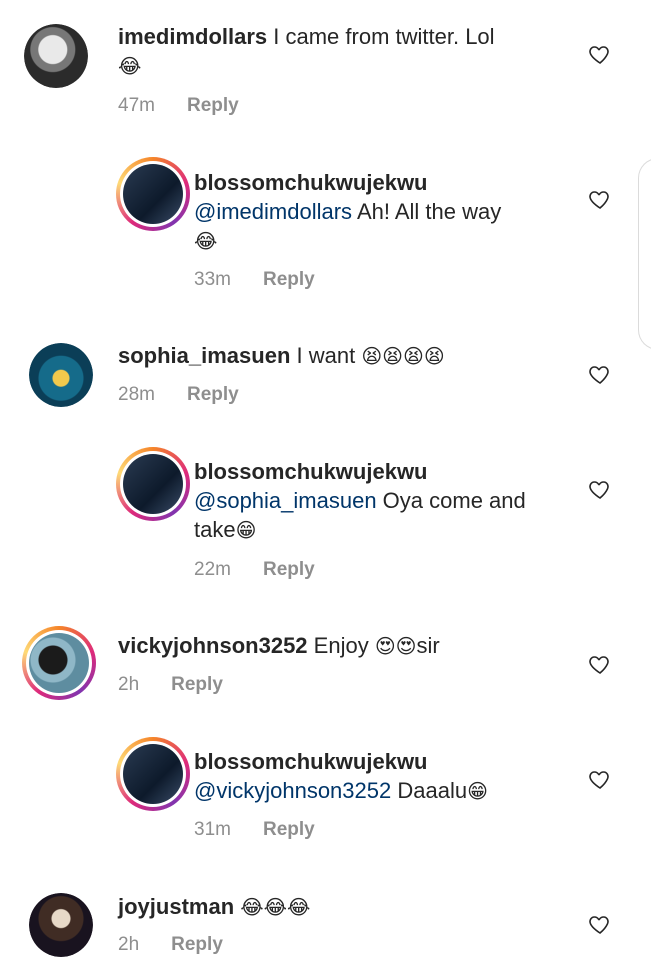 Image resolution: width=651 pixels, height=975 pixels. I want to click on scroll-handle, so click(644, 254).